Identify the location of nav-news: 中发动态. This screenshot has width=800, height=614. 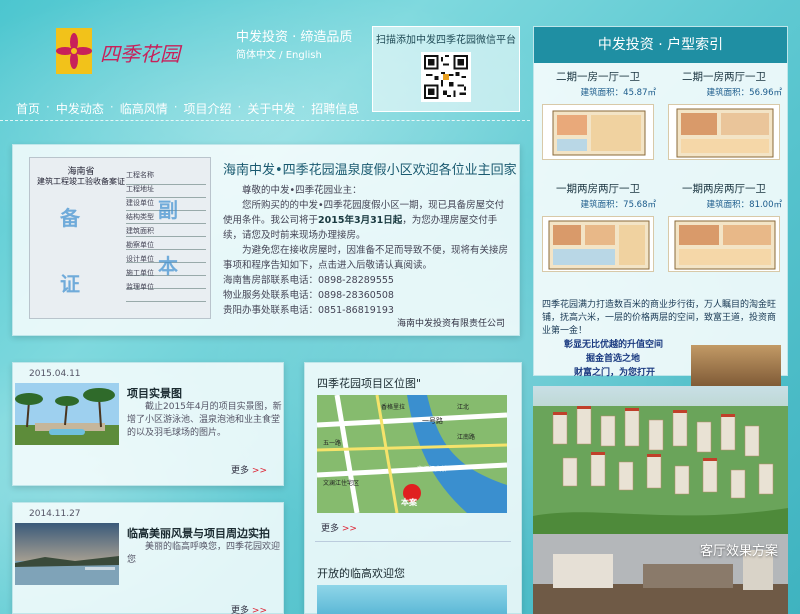
(80, 108).